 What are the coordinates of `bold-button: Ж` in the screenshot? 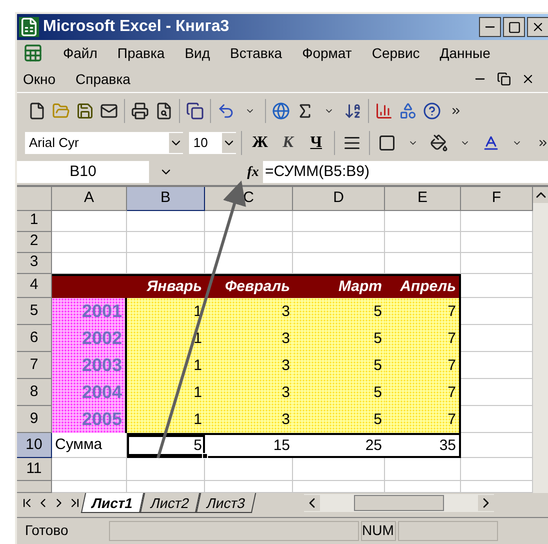 It's located at (260, 143).